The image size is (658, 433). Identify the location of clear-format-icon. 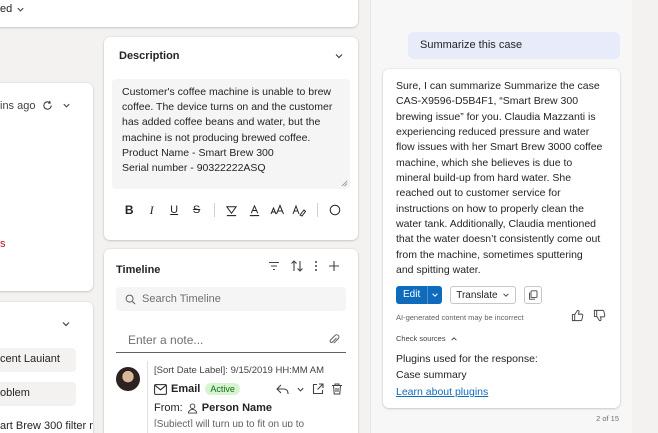
(299, 210).